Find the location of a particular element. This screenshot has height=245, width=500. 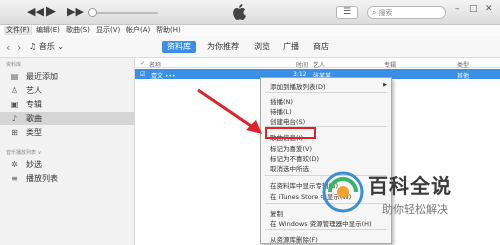

menu-dislike: 标记为不喜欢(D) is located at coordinates (294, 158).